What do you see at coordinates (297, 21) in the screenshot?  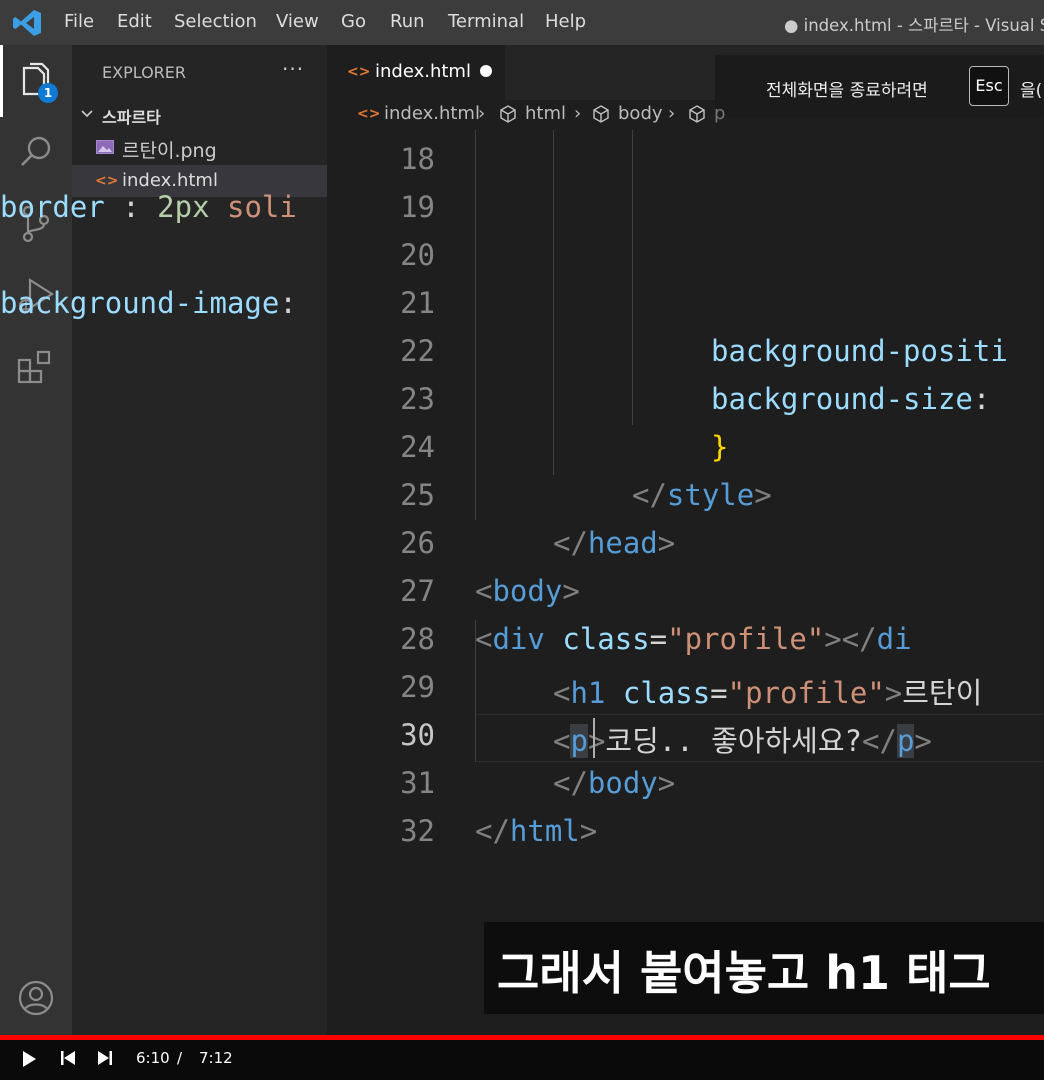 I see `menu-view: View` at bounding box center [297, 21].